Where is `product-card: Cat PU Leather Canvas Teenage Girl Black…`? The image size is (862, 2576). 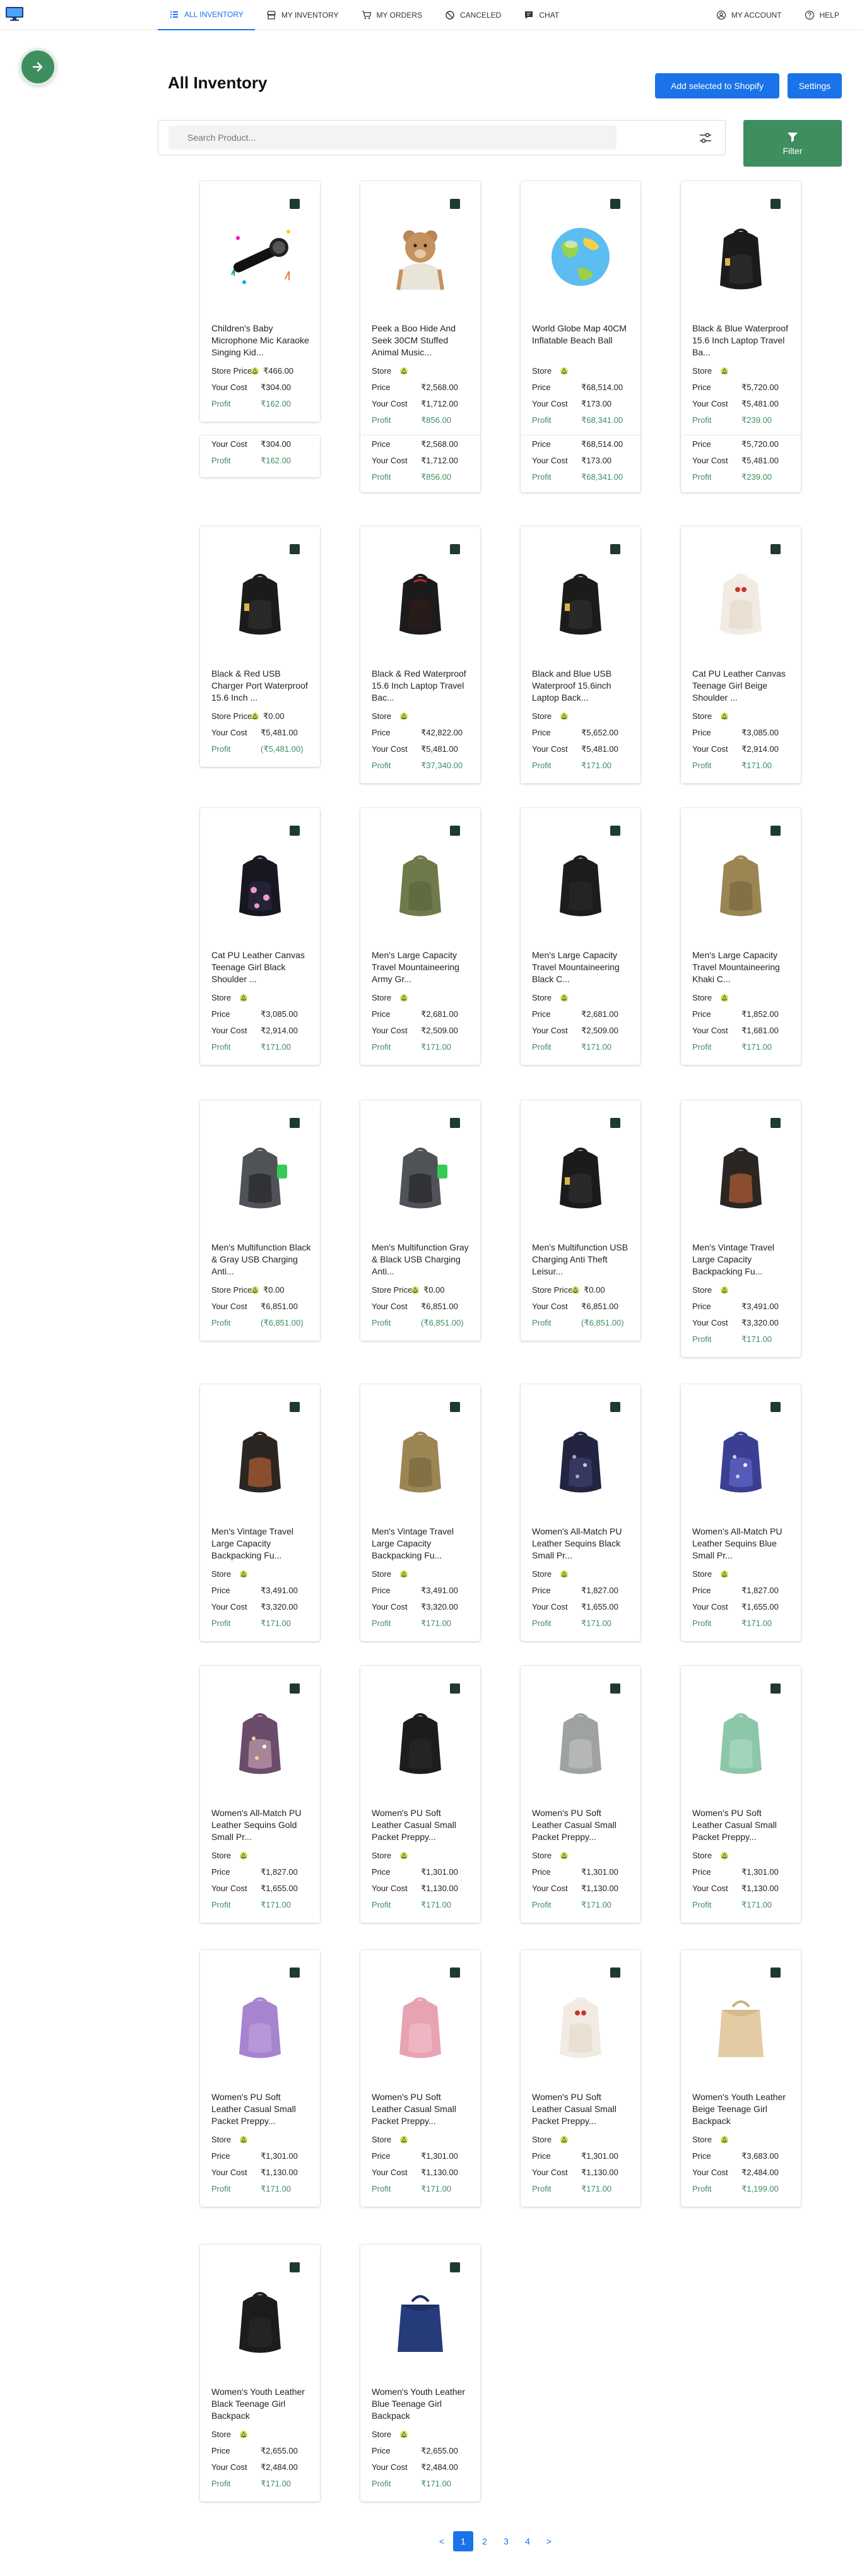
product-card: Cat PU Leather Canvas Teenage Girl Black… is located at coordinates (260, 937).